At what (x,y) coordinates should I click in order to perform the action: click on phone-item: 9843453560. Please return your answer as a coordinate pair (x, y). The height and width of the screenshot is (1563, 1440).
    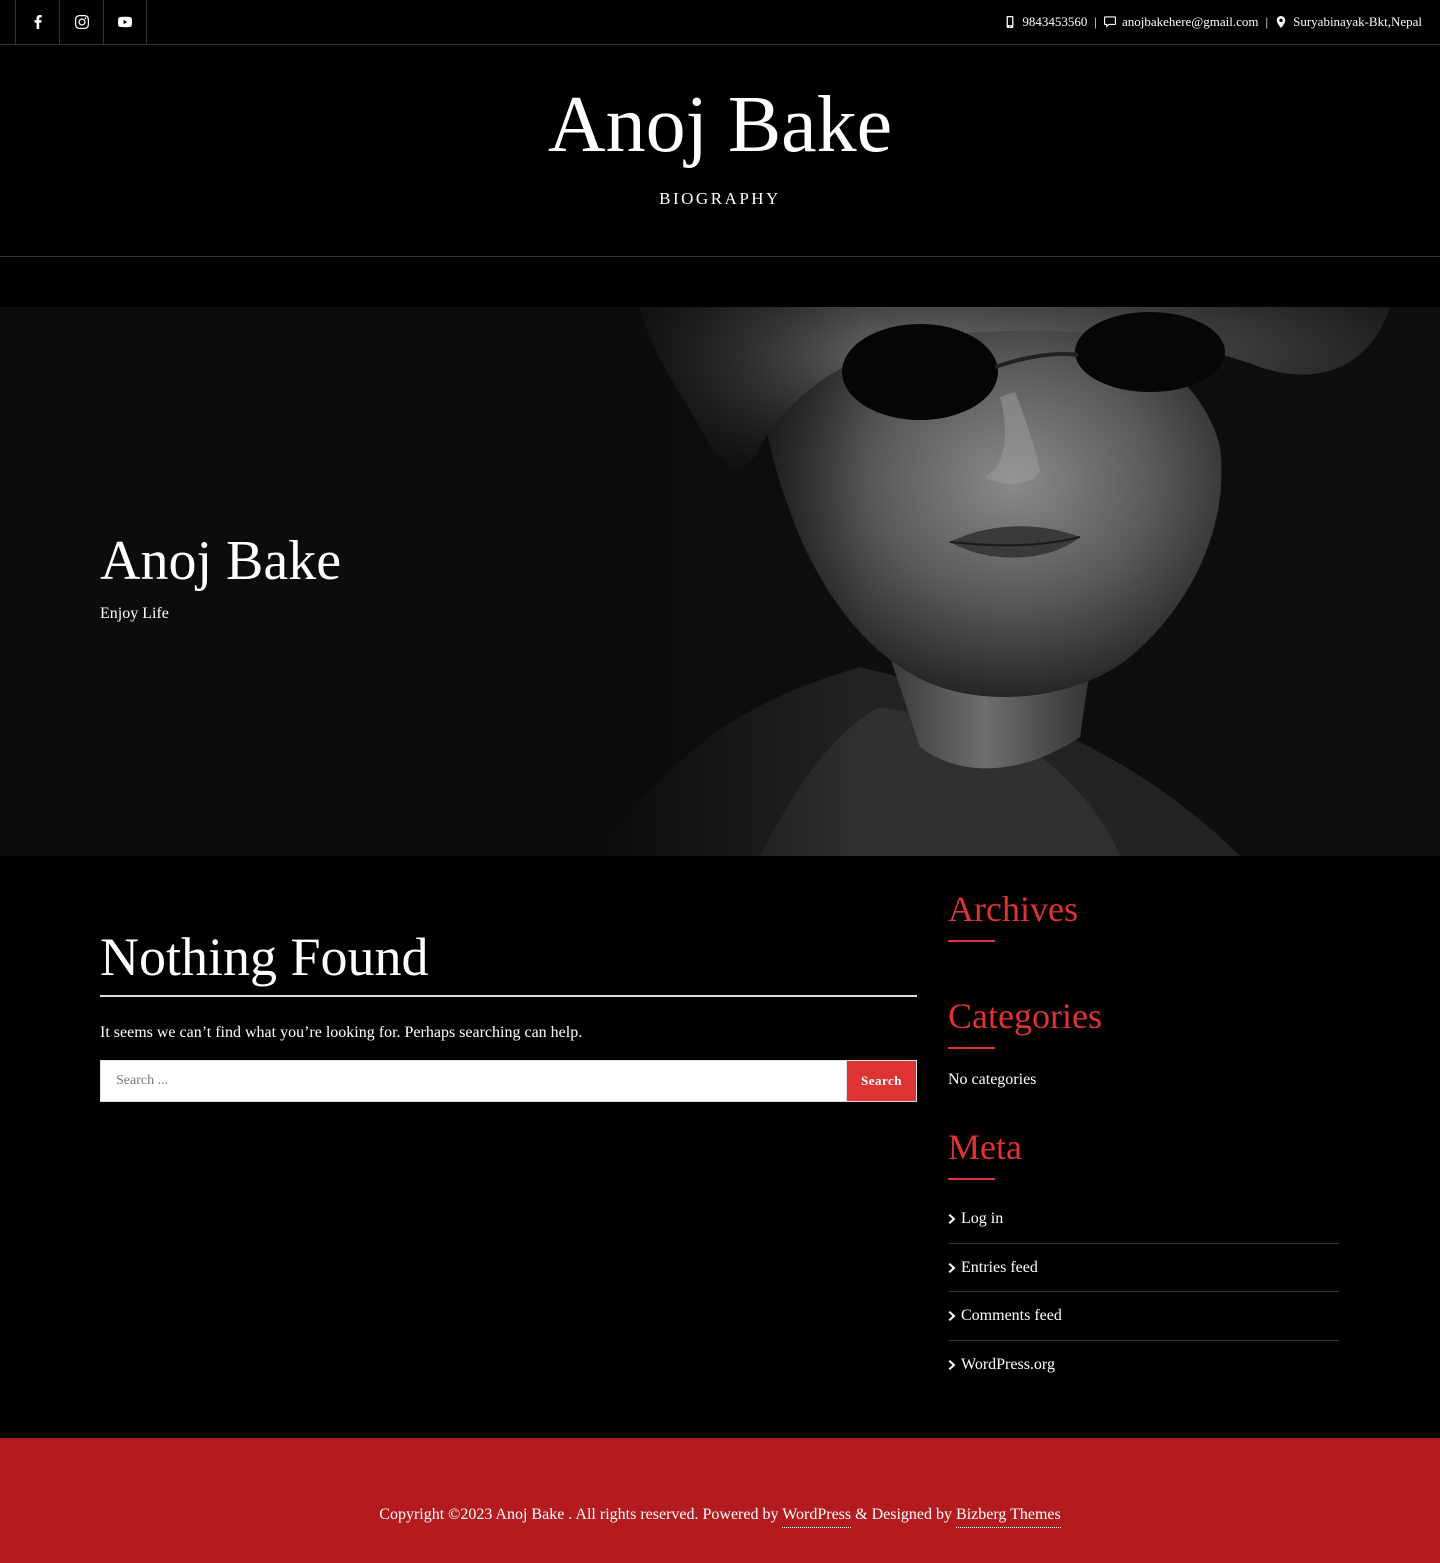
    Looking at the image, I should click on (1045, 22).